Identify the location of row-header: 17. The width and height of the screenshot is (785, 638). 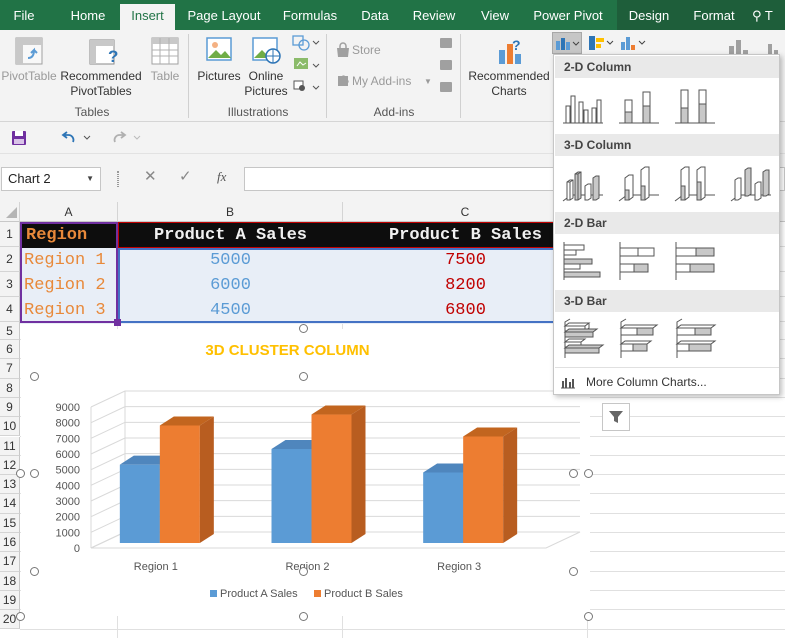
(10, 562).